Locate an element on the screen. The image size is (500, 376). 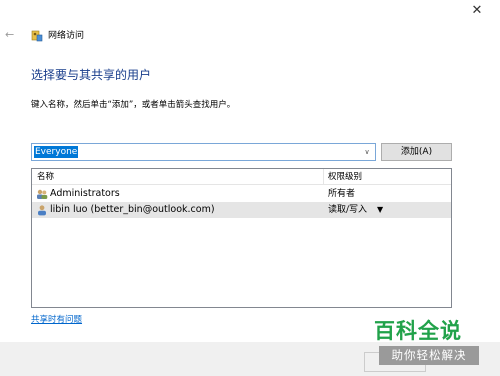
add-button: 添加(A) is located at coordinates (416, 152).